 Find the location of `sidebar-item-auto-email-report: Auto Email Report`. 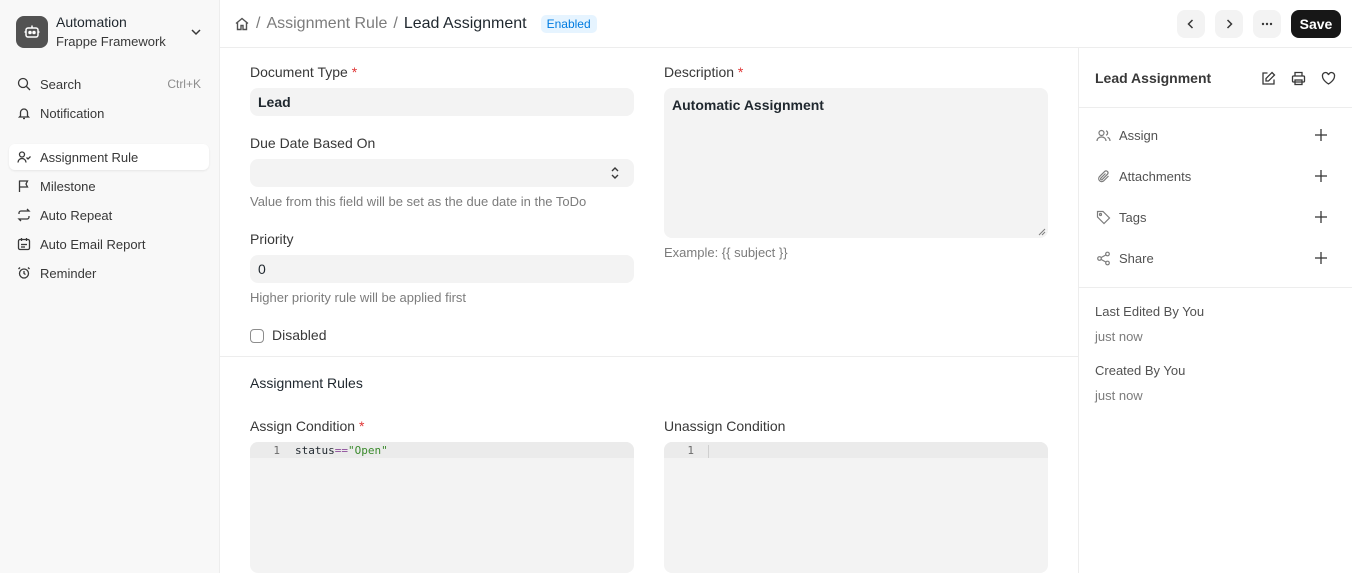

sidebar-item-auto-email-report: Auto Email Report is located at coordinates (109, 244).